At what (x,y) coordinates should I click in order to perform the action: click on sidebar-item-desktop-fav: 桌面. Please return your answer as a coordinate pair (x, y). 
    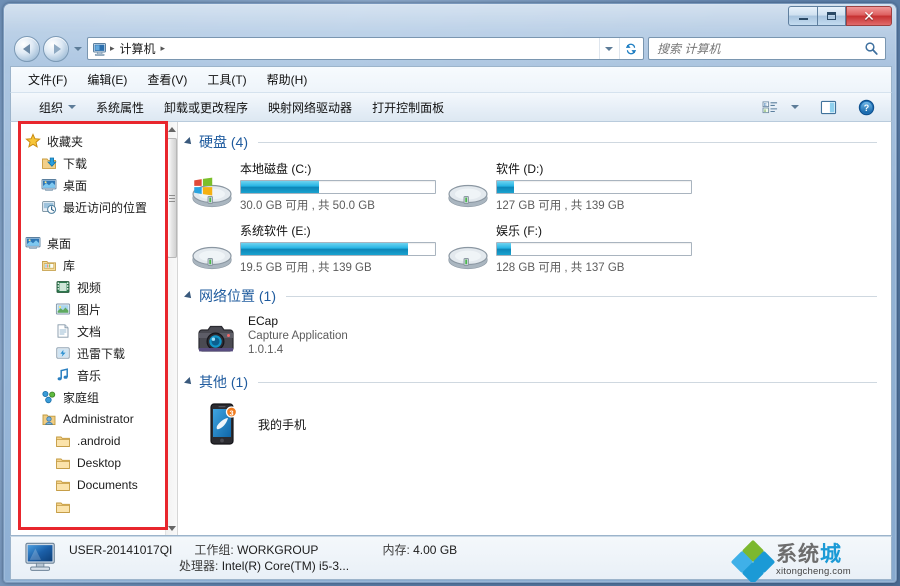
    Looking at the image, I should click on (88, 185).